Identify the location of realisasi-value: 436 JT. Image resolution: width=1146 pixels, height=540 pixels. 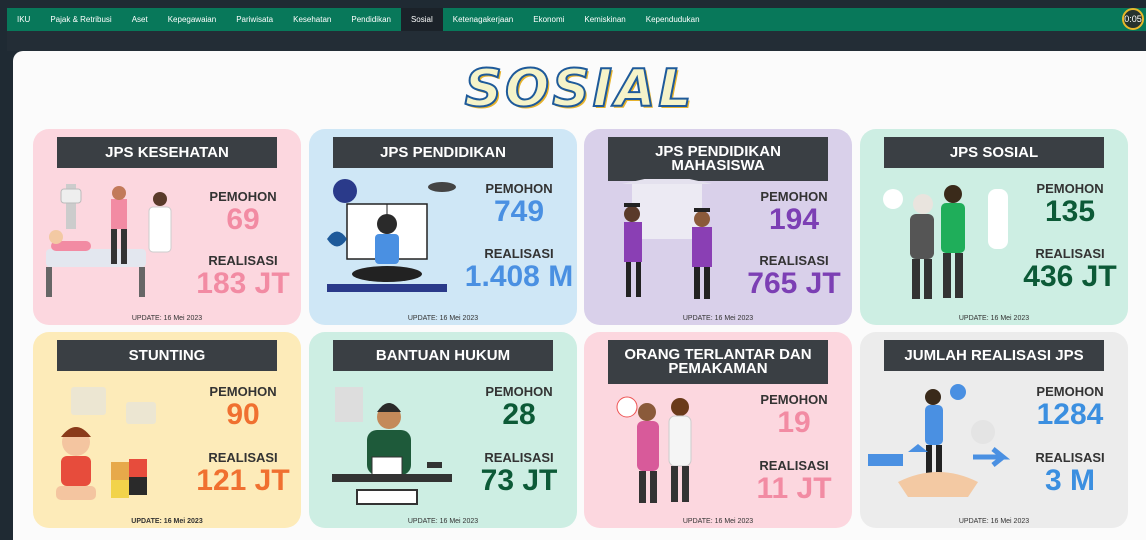
(1070, 276).